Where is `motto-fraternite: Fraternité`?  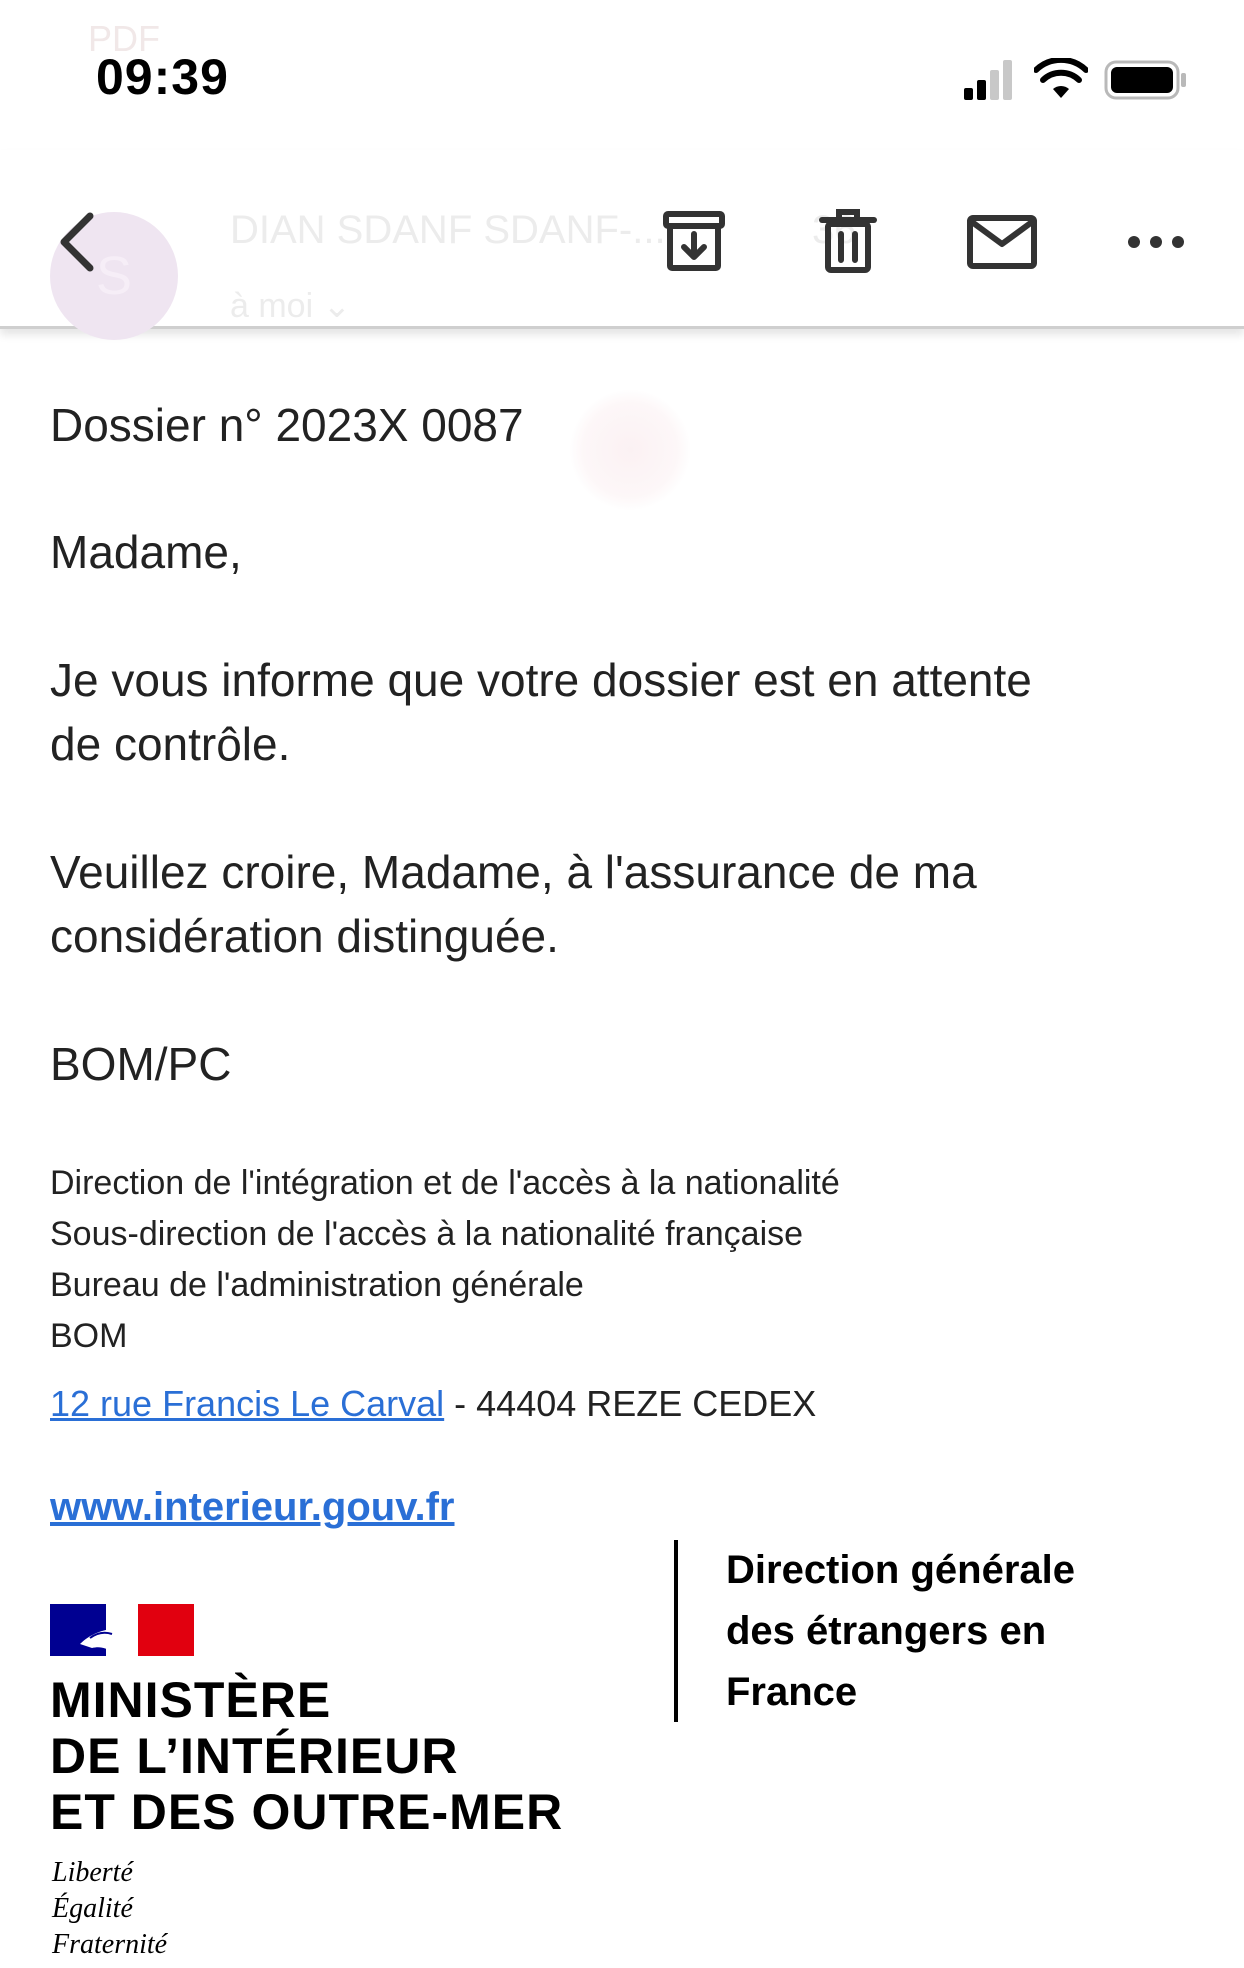
motto-fraternite: Fraternité is located at coordinates (110, 1944).